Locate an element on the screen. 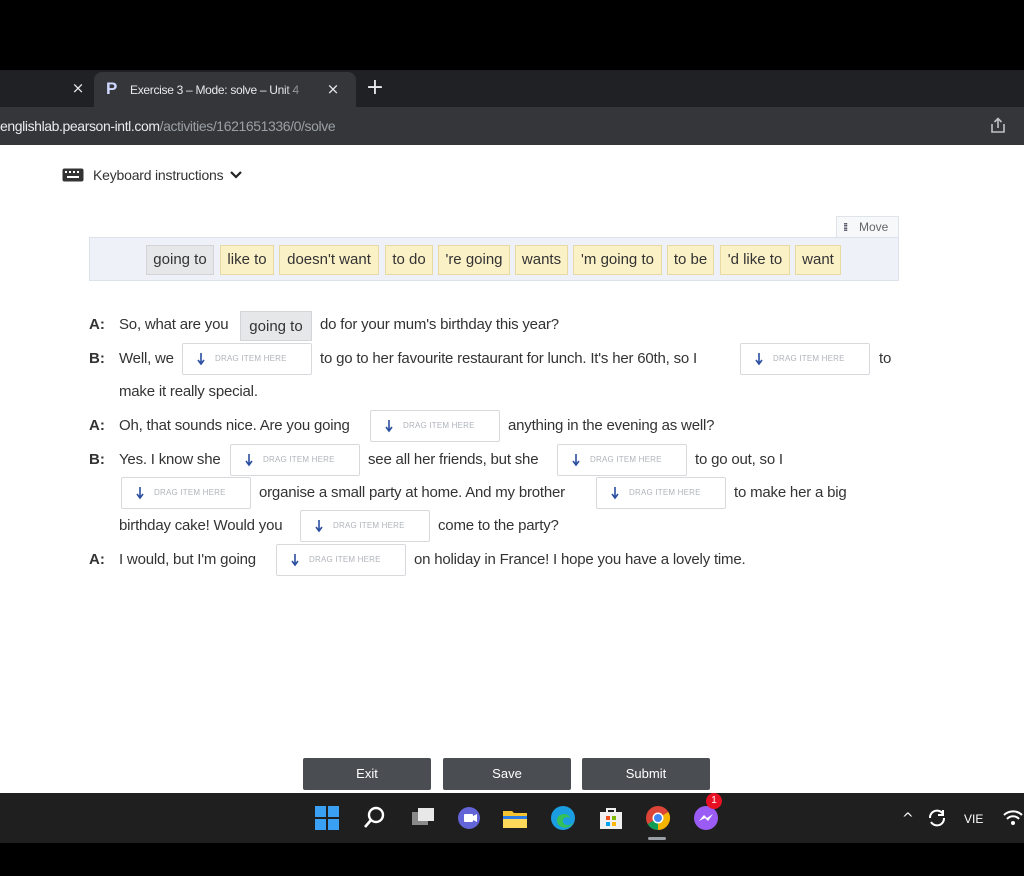 The width and height of the screenshot is (1024, 876). word-chip: wants is located at coordinates (541, 260).